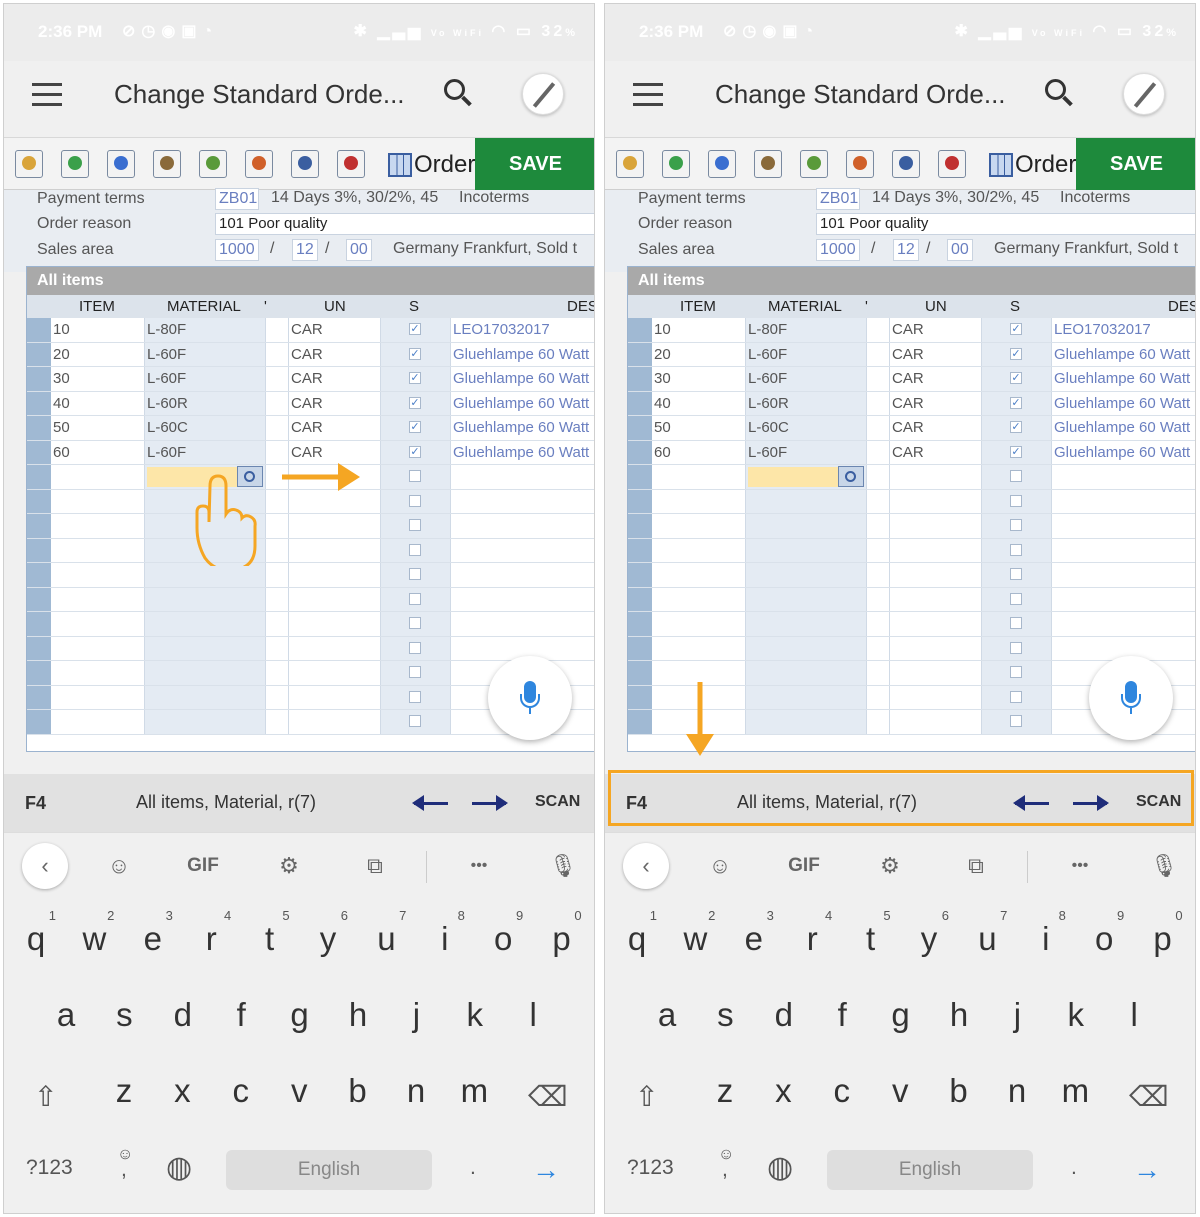 This screenshot has width=1200, height=1217. I want to click on key-b: b, so click(959, 1090).